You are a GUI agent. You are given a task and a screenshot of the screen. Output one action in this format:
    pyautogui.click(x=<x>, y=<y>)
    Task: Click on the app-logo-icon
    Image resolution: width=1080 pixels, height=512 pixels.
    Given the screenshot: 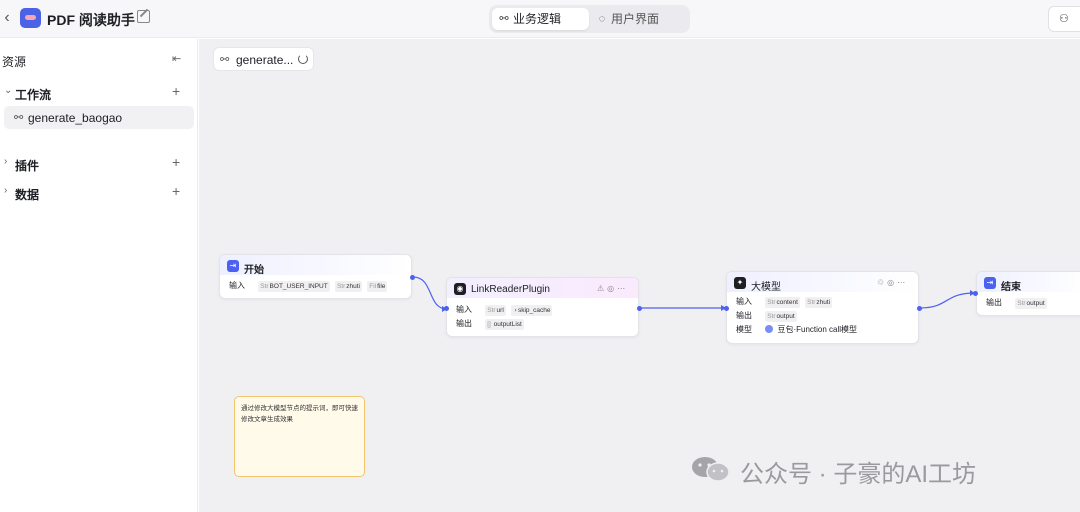 What is the action you would take?
    pyautogui.click(x=30, y=18)
    